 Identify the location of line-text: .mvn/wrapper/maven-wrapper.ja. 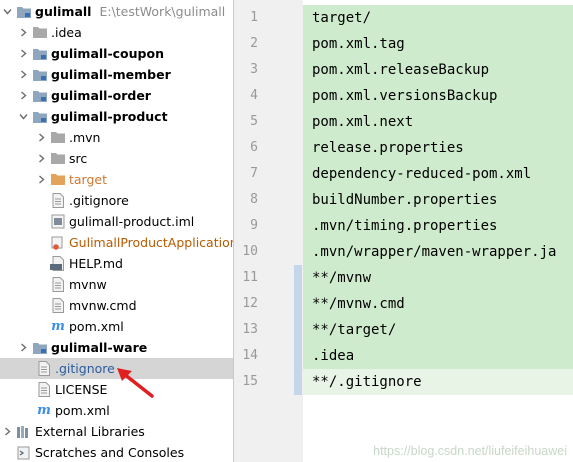
(438, 252).